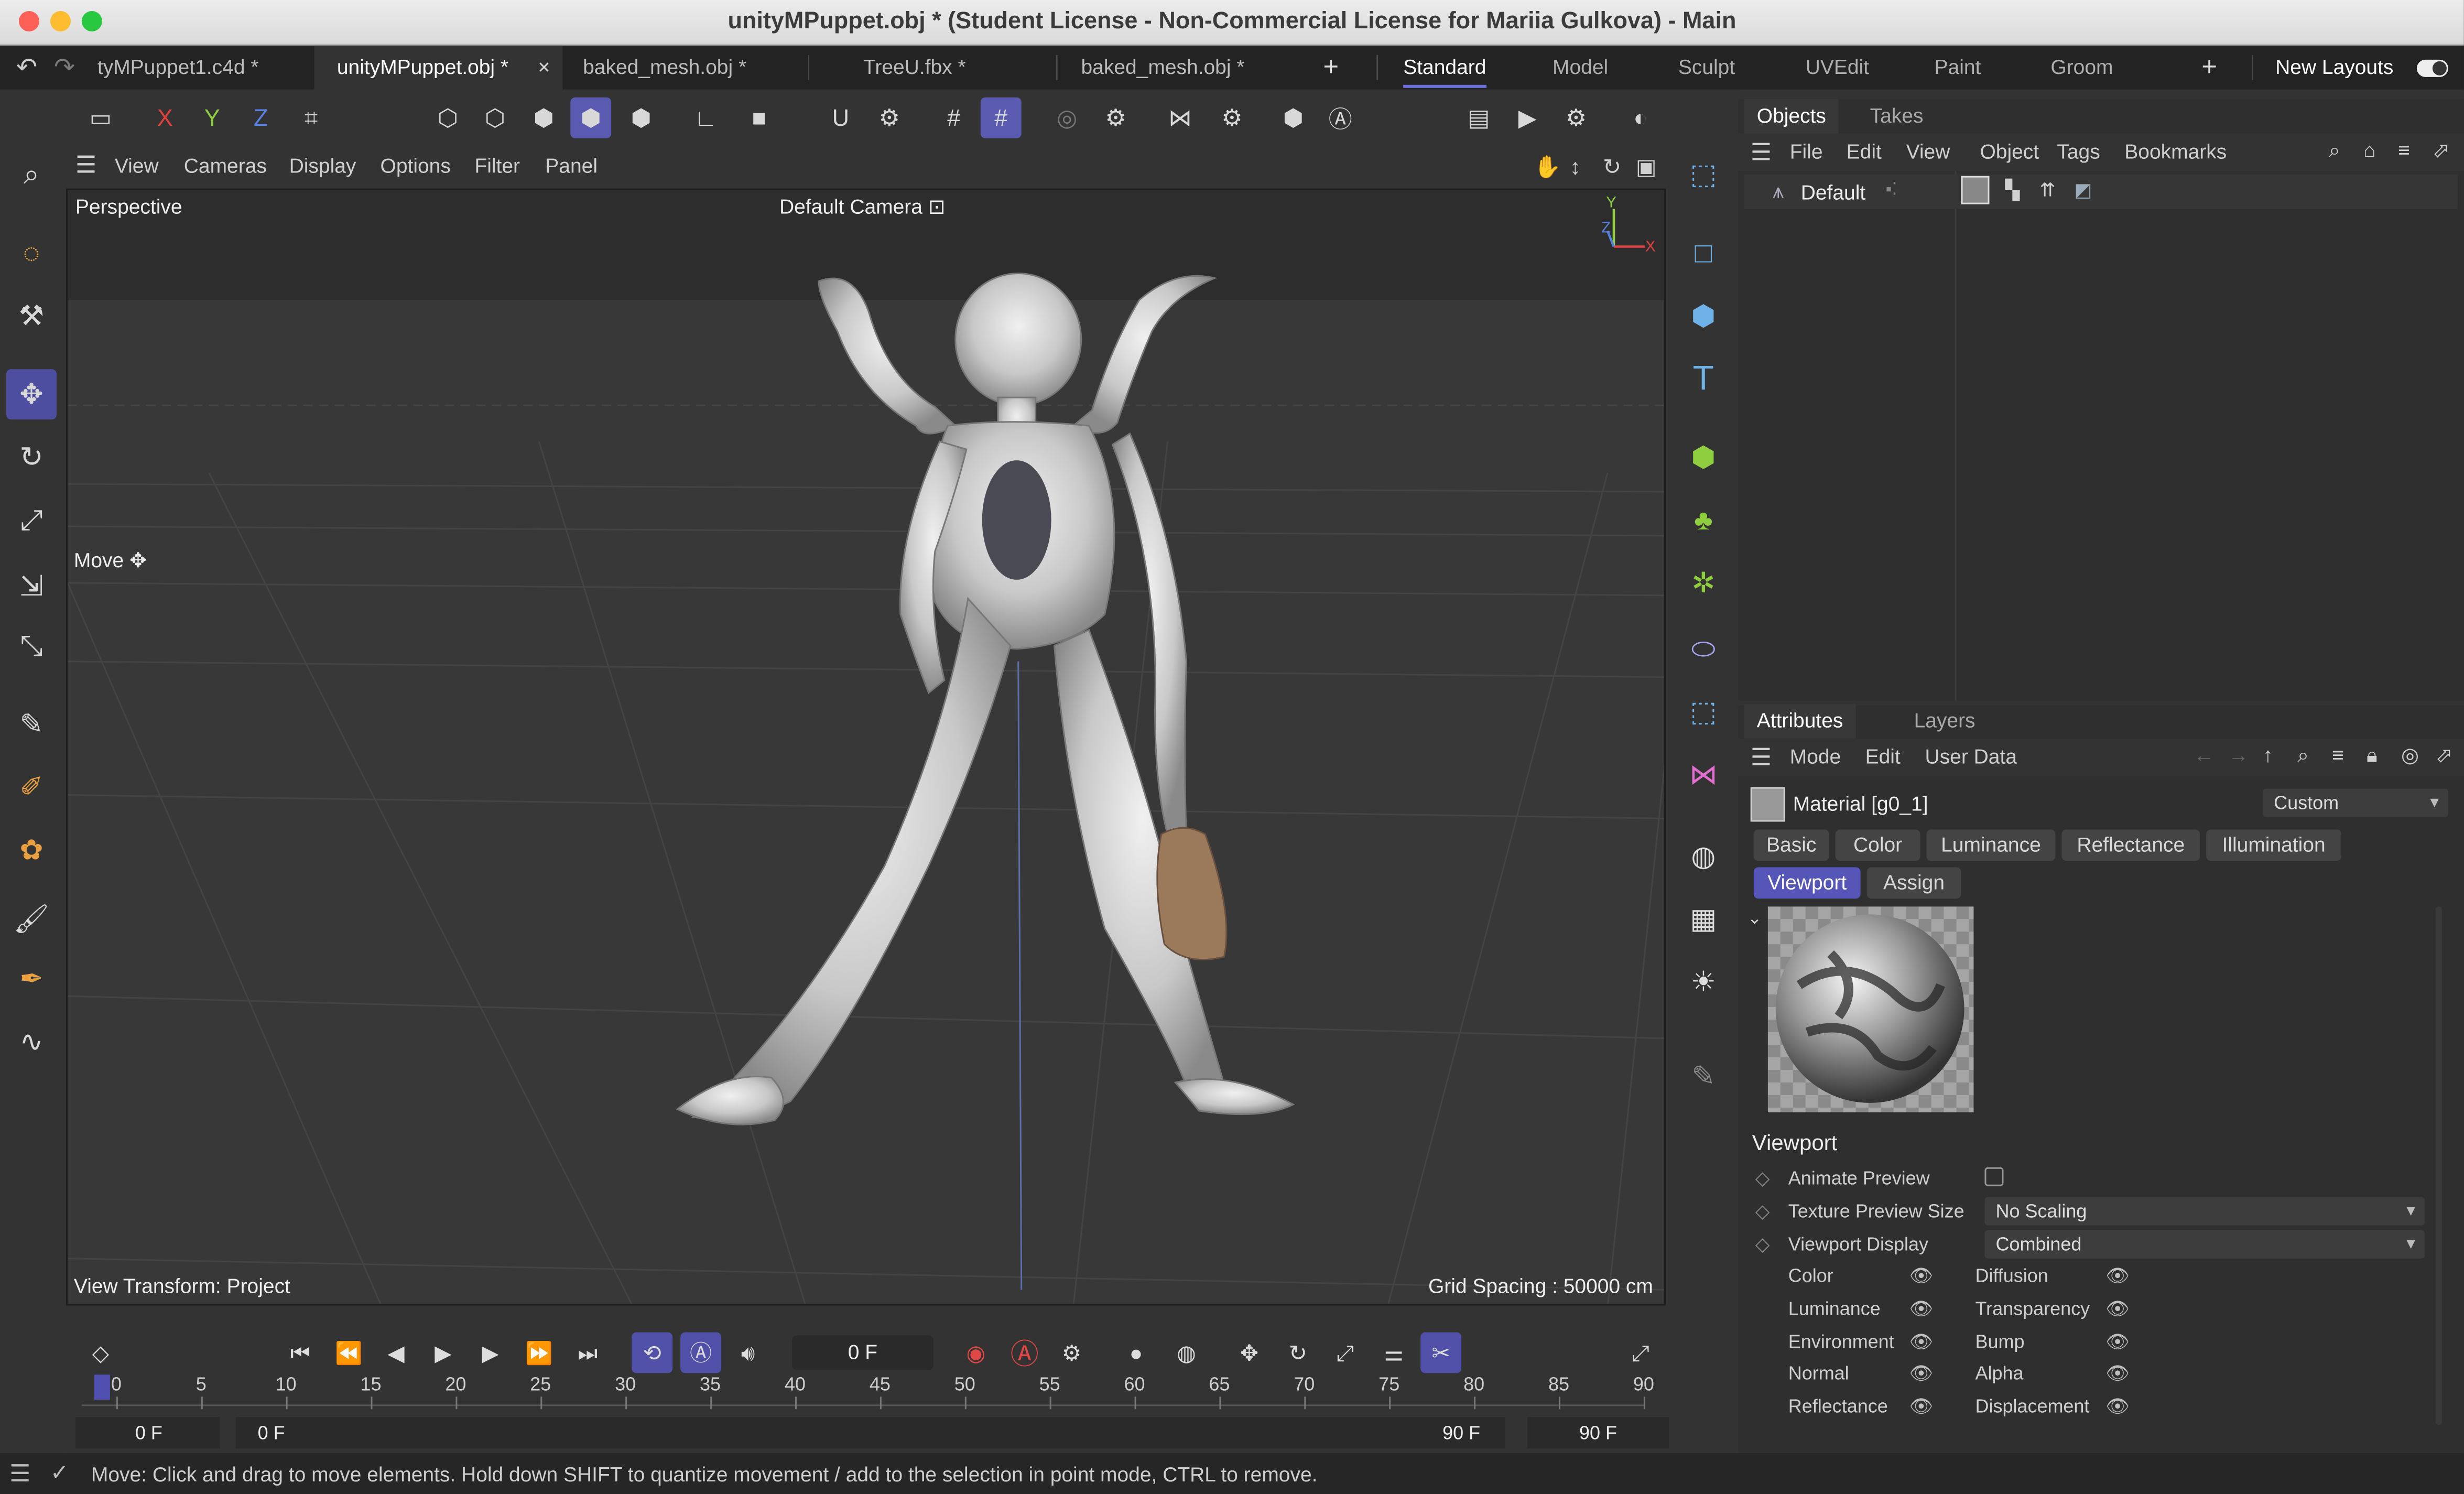 This screenshot has height=1494, width=2464. I want to click on layout-model: Model, so click(1580, 68).